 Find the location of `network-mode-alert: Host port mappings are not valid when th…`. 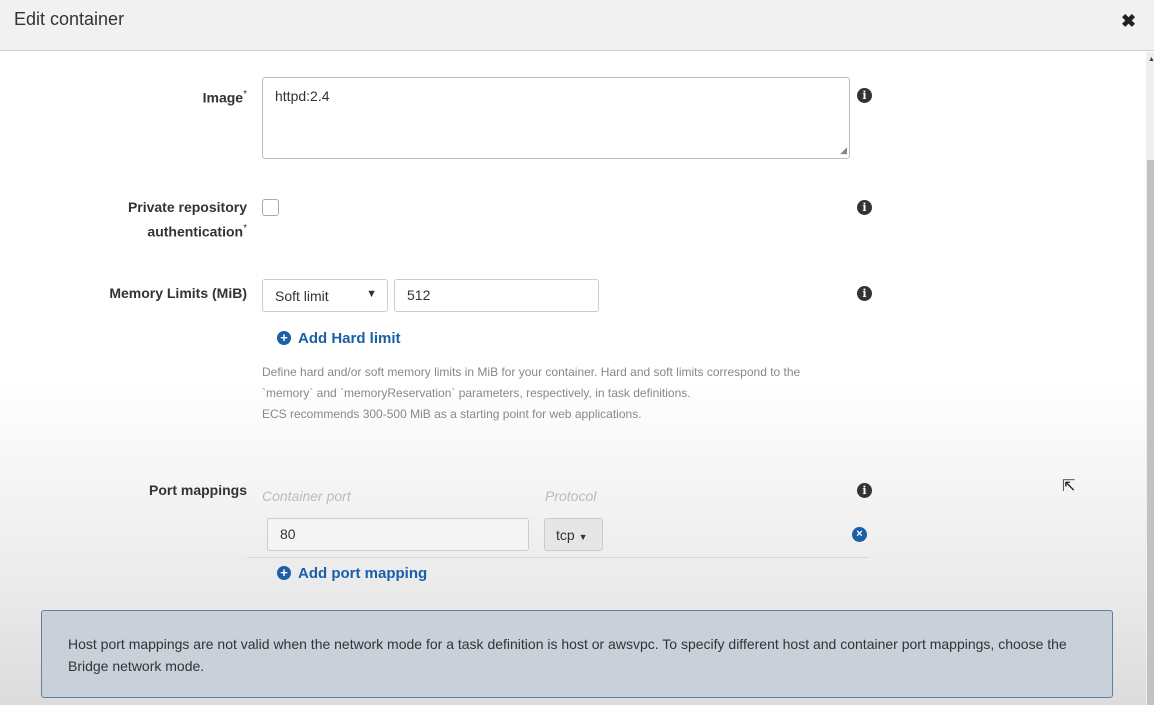

network-mode-alert: Host port mappings are not valid when th… is located at coordinates (577, 654).